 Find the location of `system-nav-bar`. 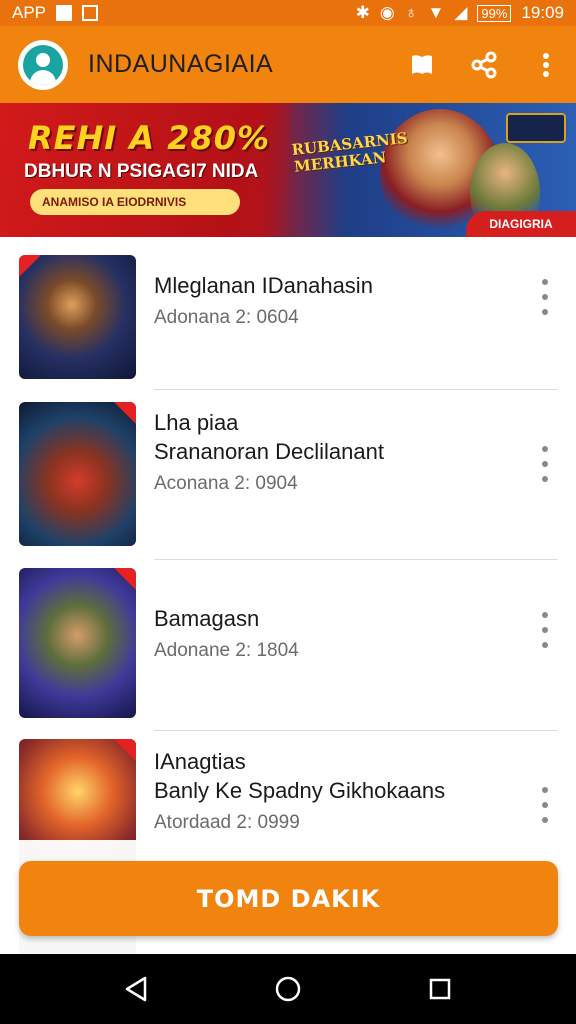

system-nav-bar is located at coordinates (288, 989).